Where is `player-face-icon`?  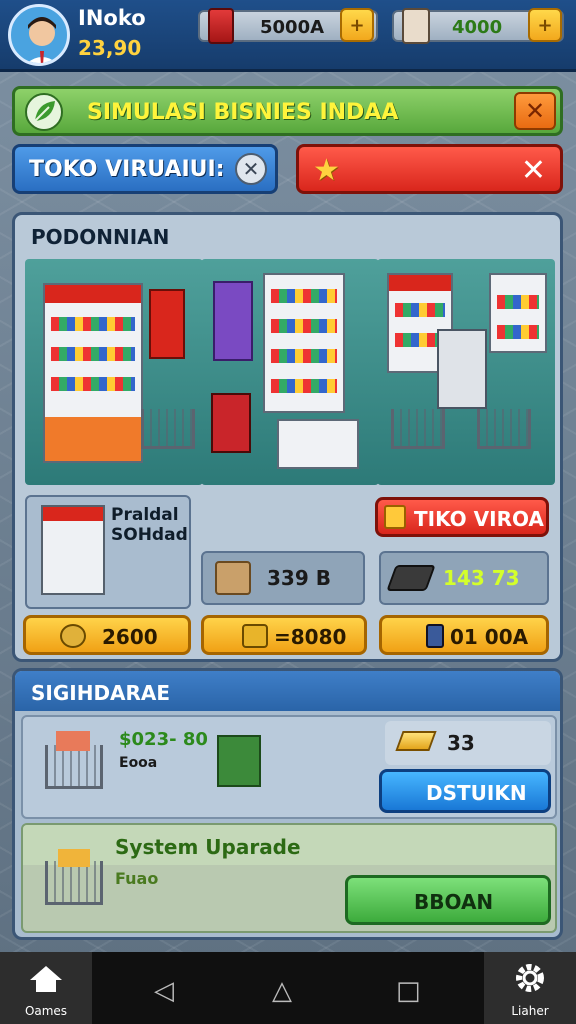 player-face-icon is located at coordinates (42, 40).